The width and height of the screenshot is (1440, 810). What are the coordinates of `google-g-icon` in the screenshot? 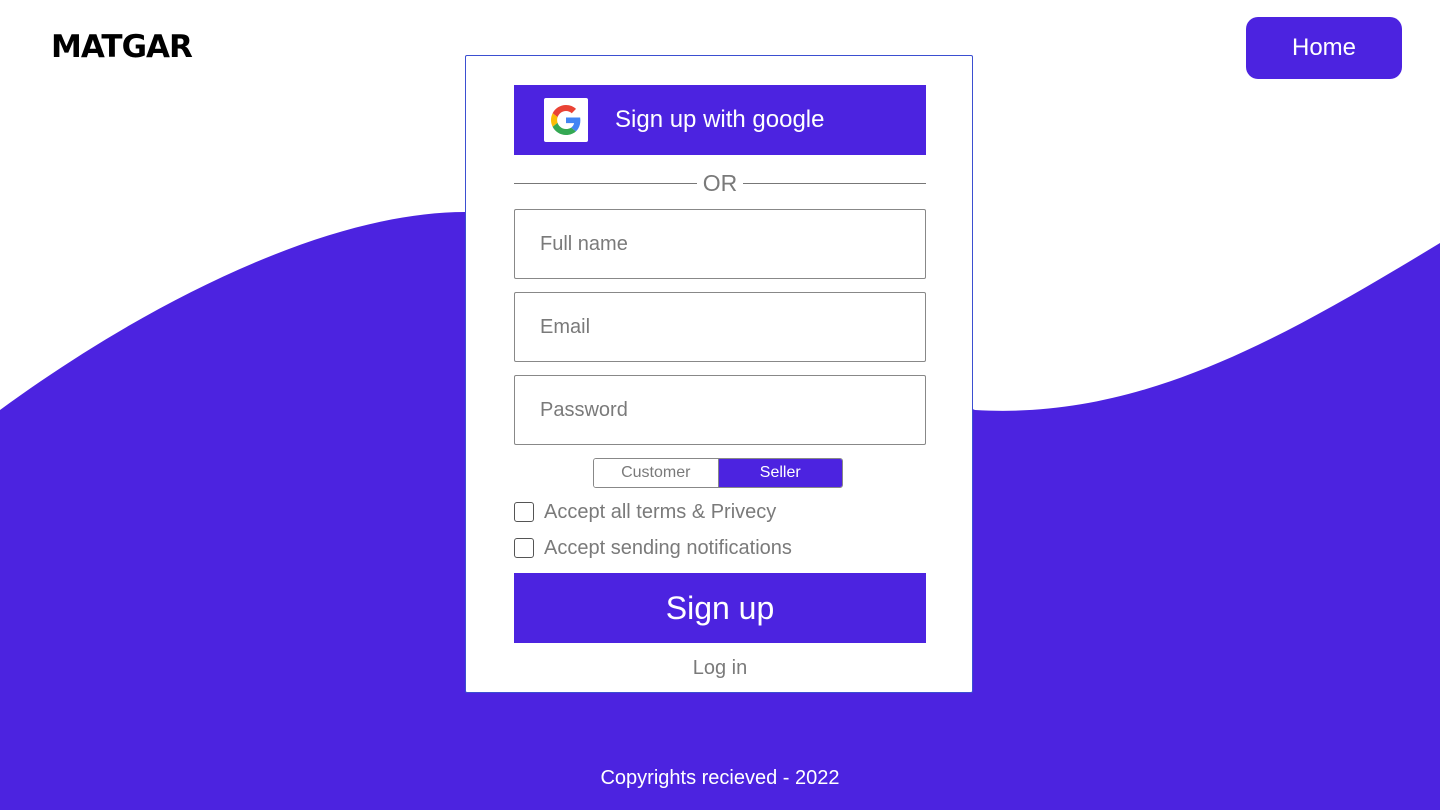 It's located at (566, 120).